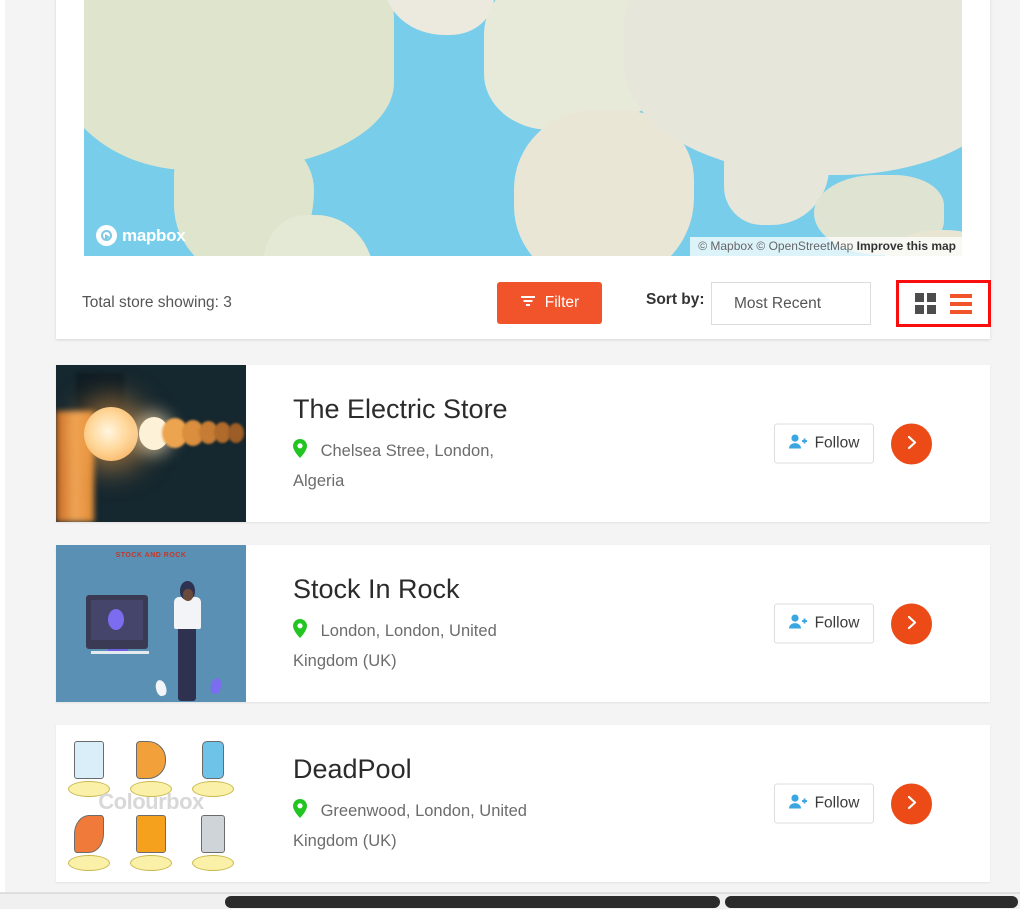 The height and width of the screenshot is (909, 1020). What do you see at coordinates (376, 588) in the screenshot?
I see `store-name: Stock In Rock` at bounding box center [376, 588].